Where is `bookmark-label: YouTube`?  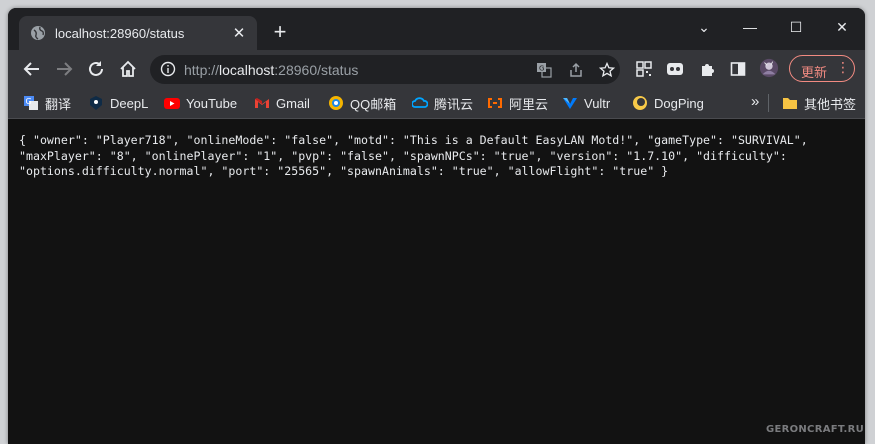
bookmark-label: YouTube is located at coordinates (212, 103).